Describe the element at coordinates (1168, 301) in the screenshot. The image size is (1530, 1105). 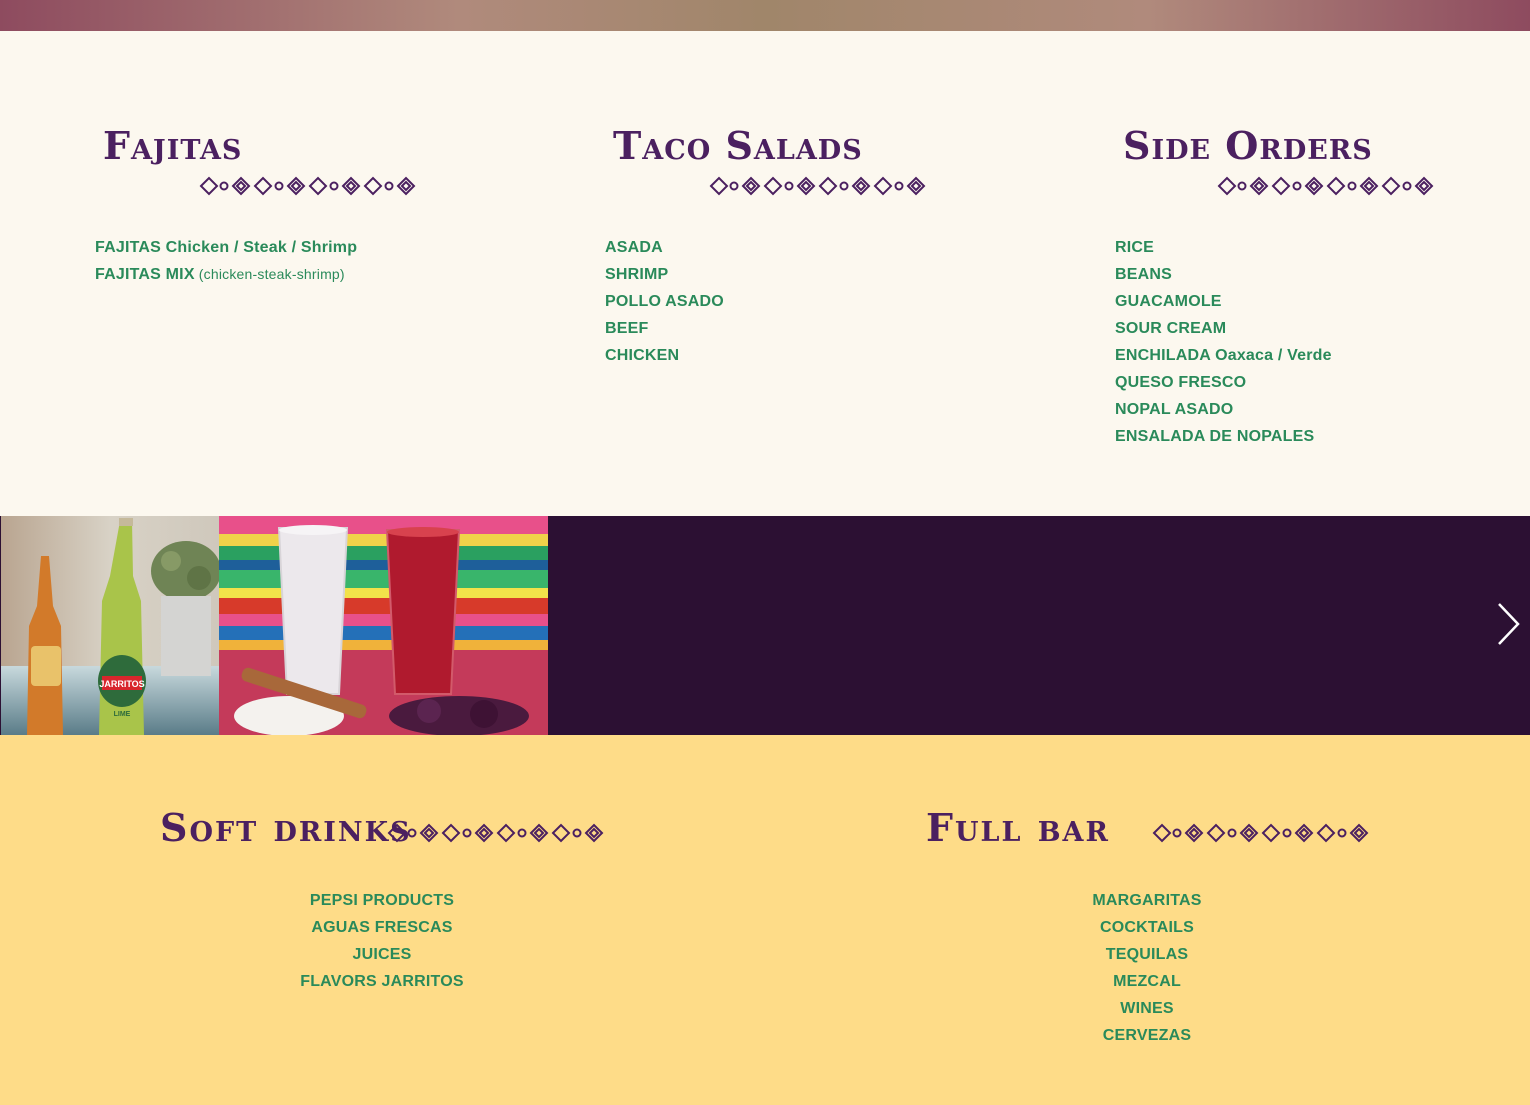
I see `list-item: GUACAMOLE` at that location.